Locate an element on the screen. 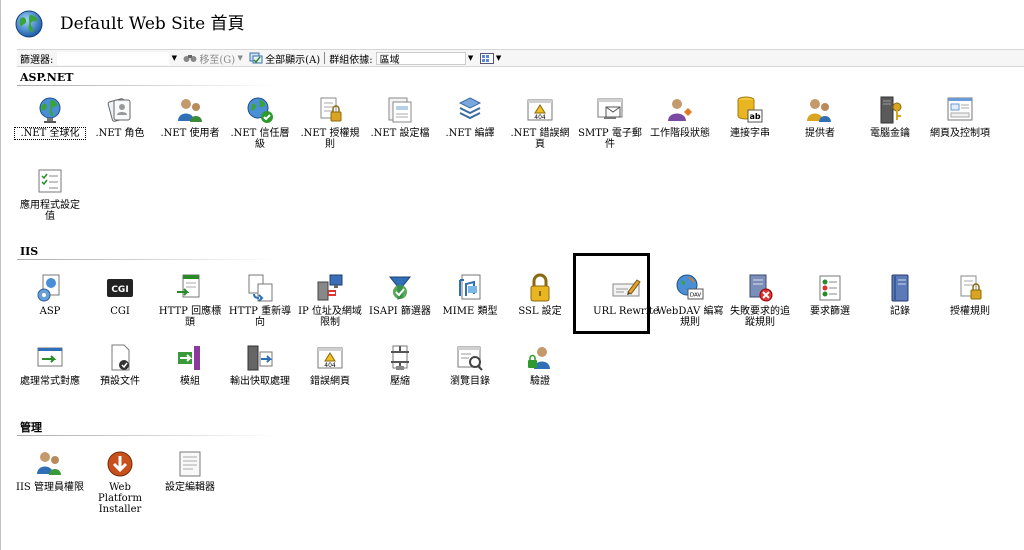  show-all-button: 全部顯示(A) is located at coordinates (284, 58).